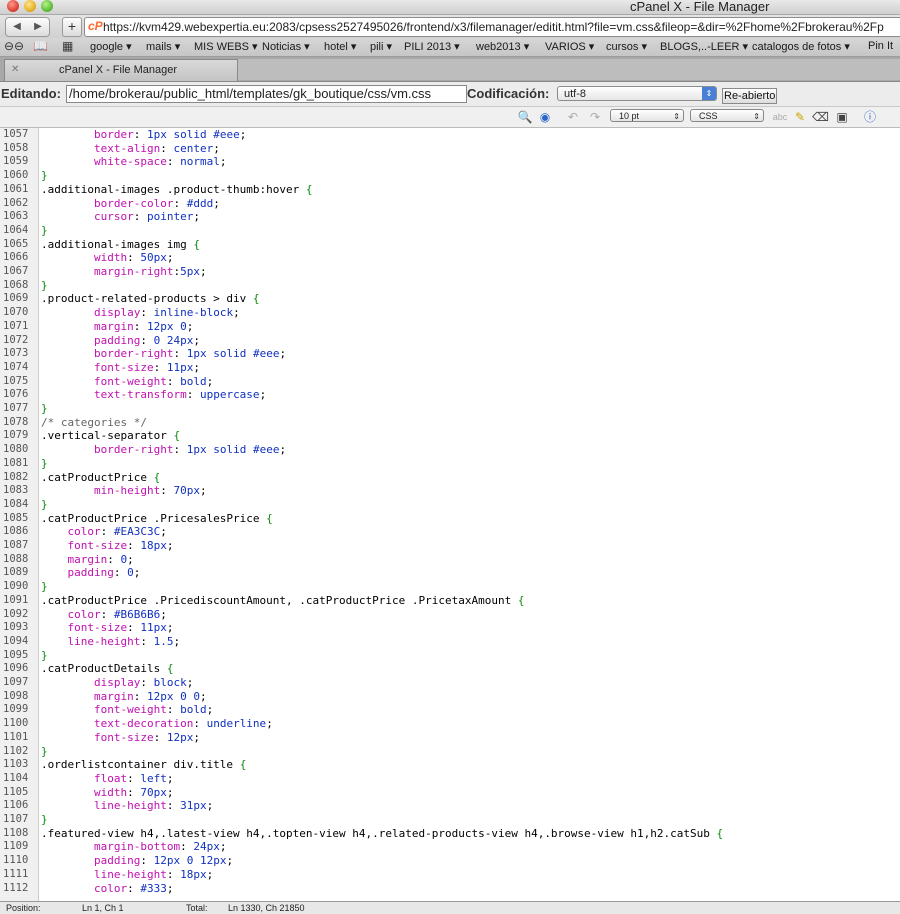 The image size is (900, 914). I want to click on code-line: 1064}, so click(450, 231).